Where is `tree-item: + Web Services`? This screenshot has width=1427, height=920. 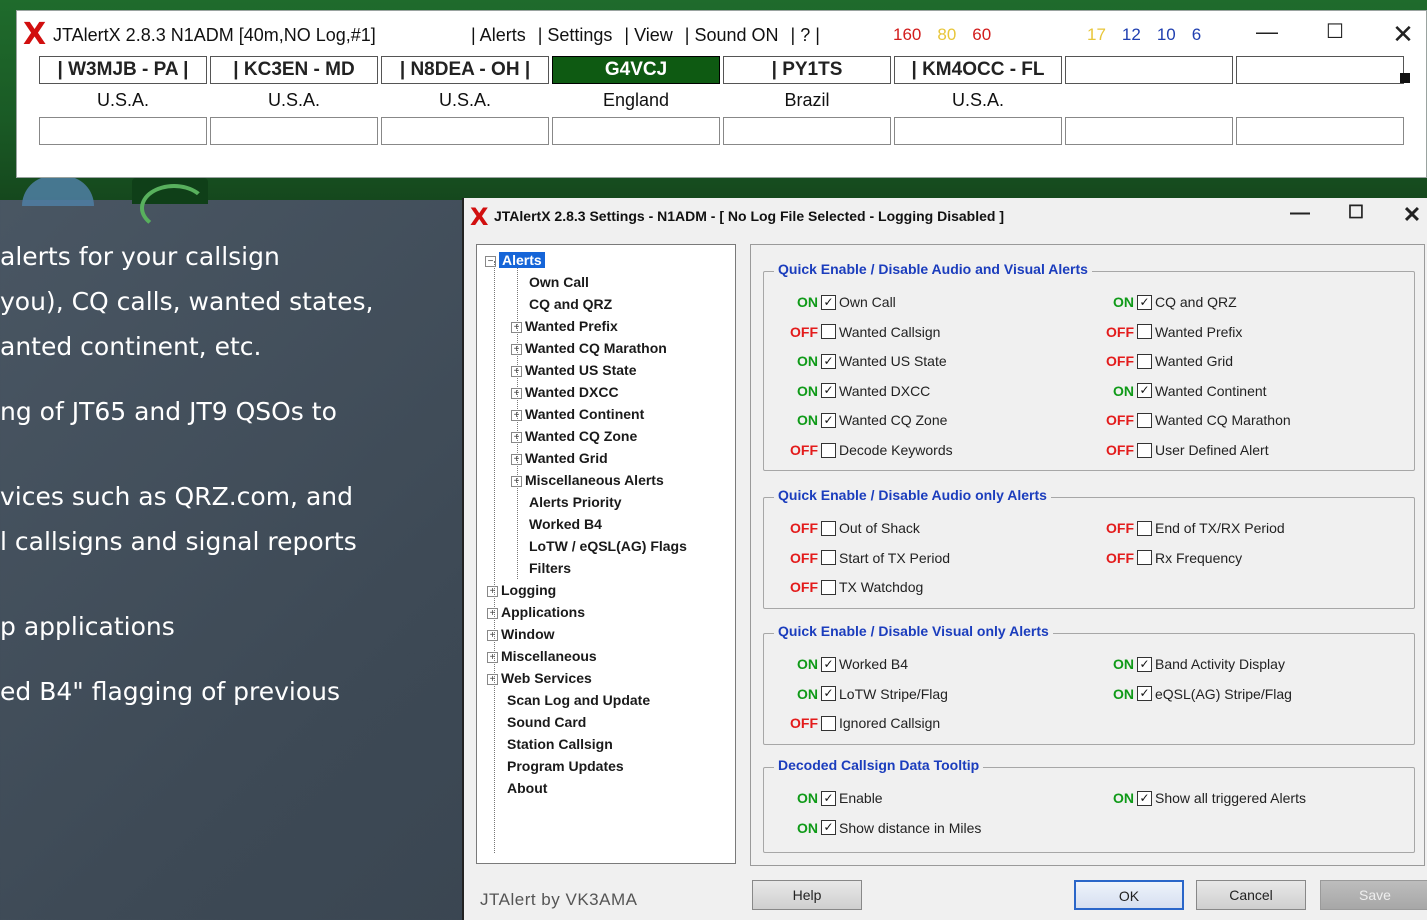
tree-item: + Web Services is located at coordinates (539, 678).